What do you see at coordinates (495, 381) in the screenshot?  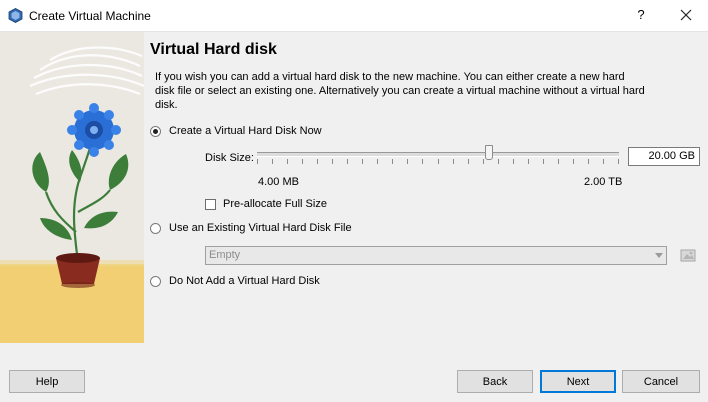 I see `back-button: Back` at bounding box center [495, 381].